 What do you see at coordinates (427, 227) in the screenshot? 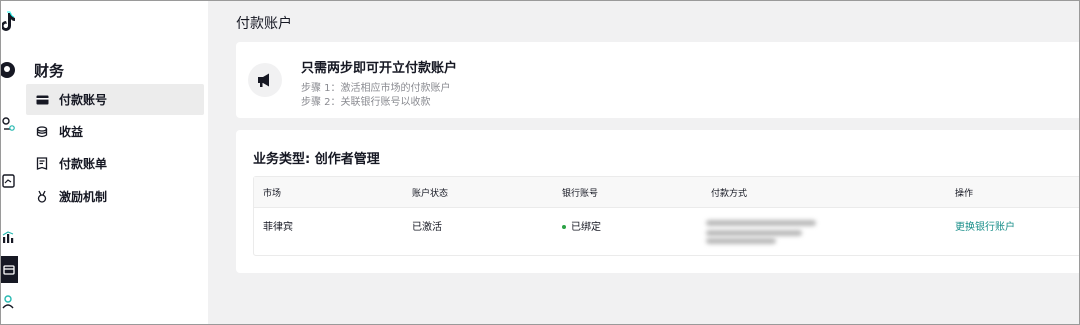
I see `cell-account-status: 已激活` at bounding box center [427, 227].